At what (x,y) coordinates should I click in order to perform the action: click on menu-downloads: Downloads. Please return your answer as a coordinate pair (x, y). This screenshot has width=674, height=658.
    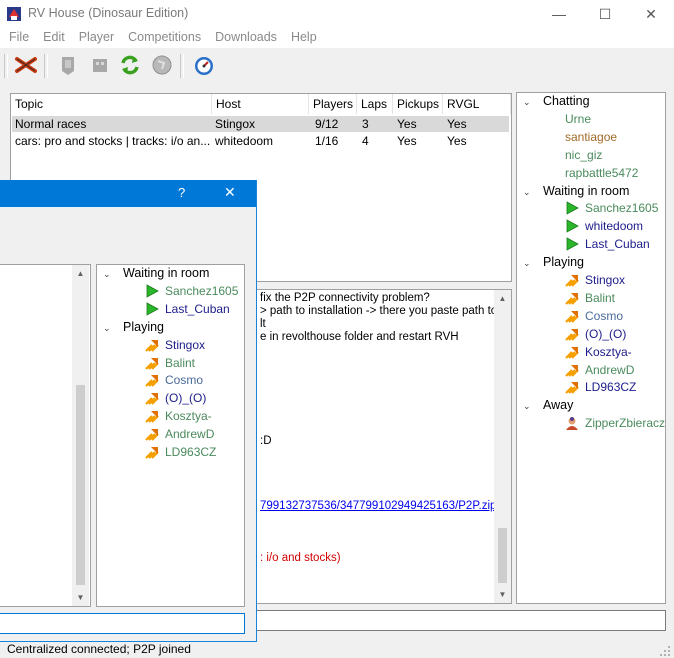
    Looking at the image, I should click on (246, 38).